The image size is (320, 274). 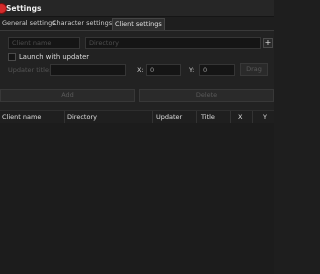 What do you see at coordinates (30, 70) in the screenshot?
I see `updater-title-label: Updater title:` at bounding box center [30, 70].